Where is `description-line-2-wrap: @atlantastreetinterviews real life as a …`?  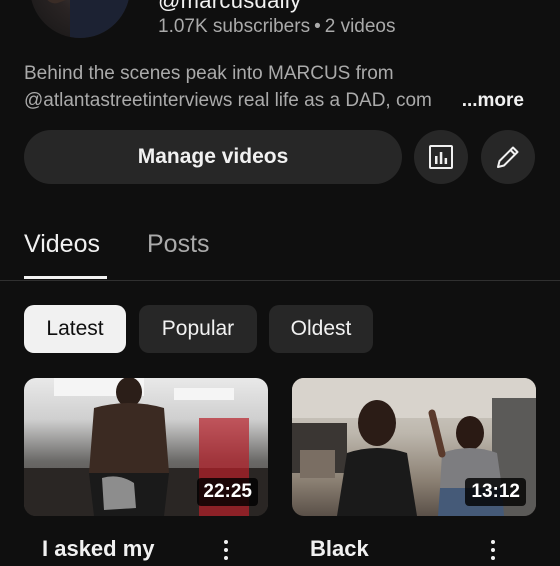
description-line-2-wrap: @atlantastreetinterviews real life as a … is located at coordinates (274, 100).